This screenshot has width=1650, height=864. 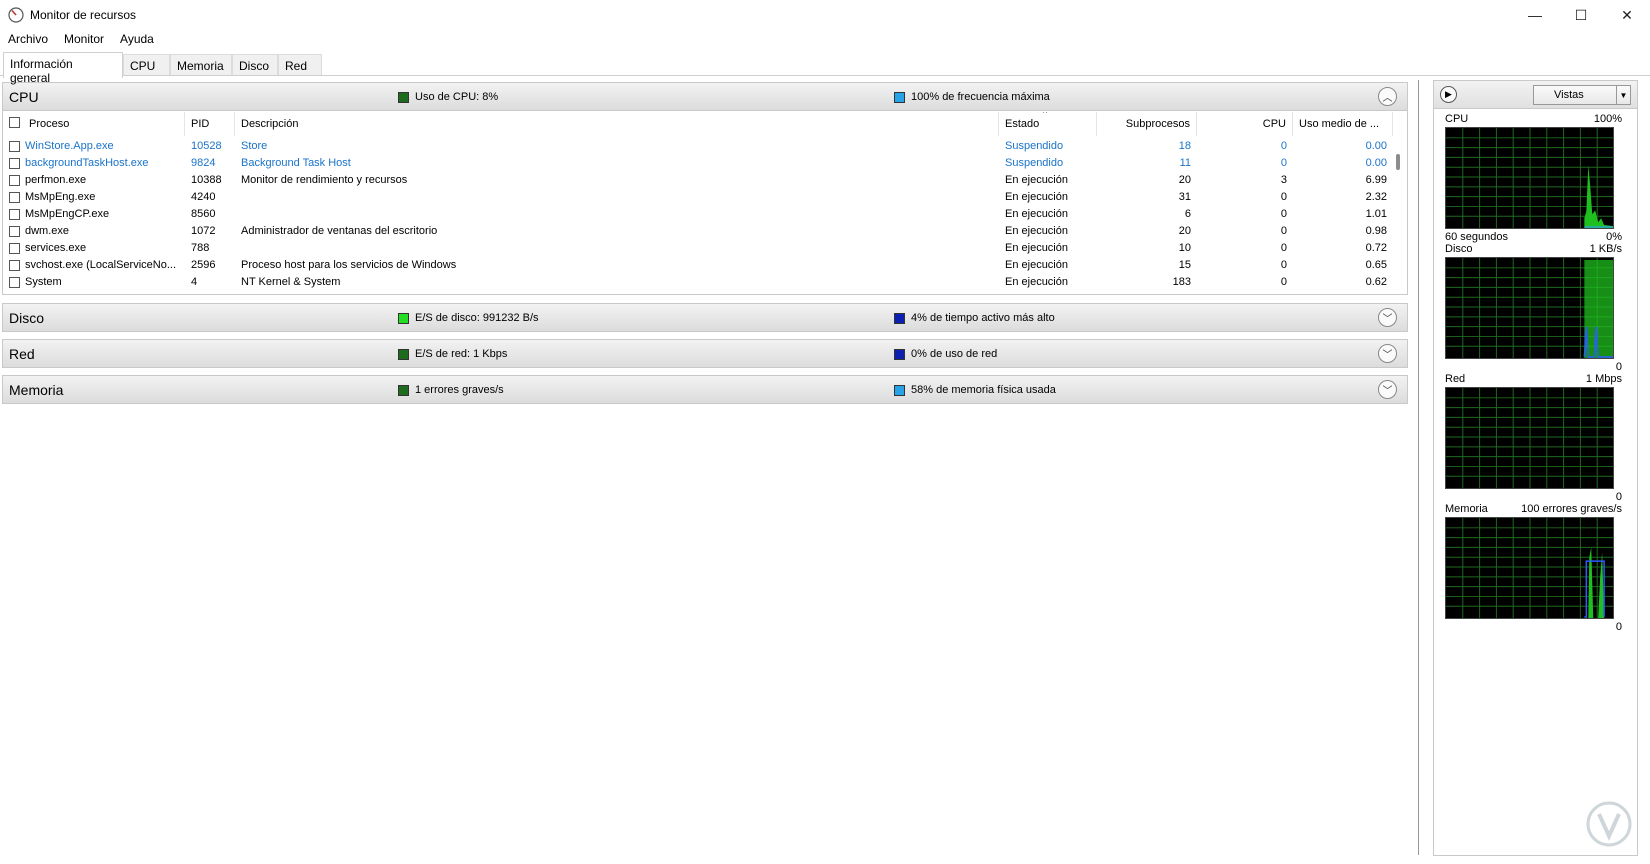 I want to click on memory-graph-min: 0, so click(x=1618, y=627).